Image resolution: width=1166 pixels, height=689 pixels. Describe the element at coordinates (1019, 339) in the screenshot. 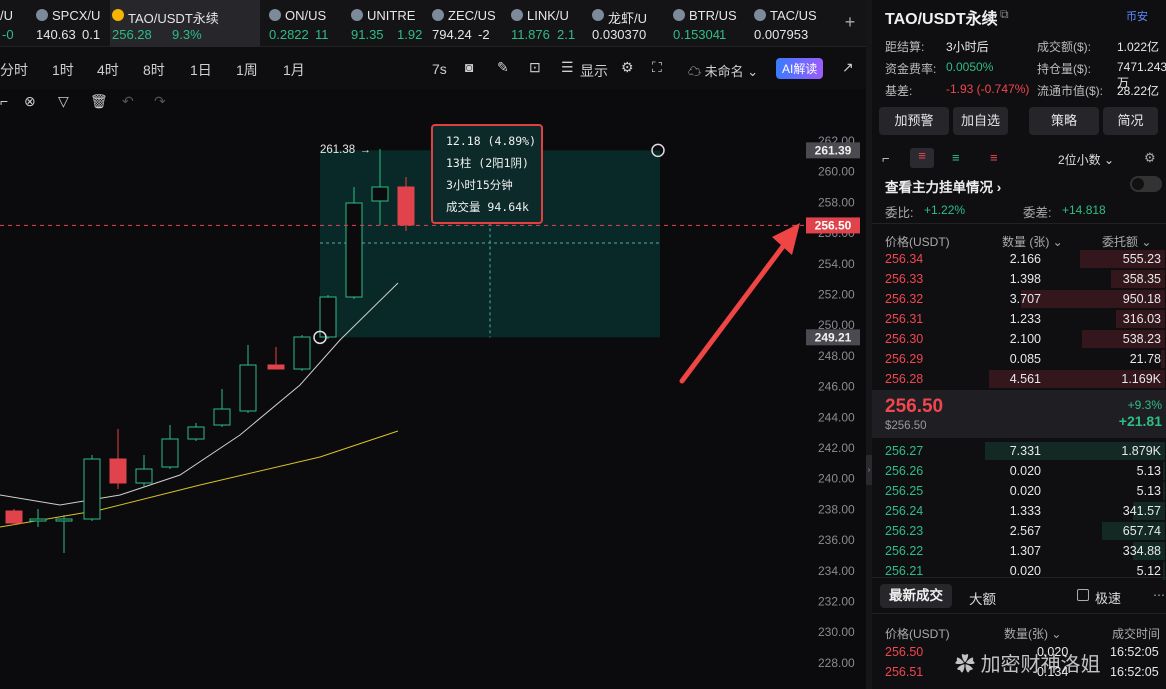

I see `orderbook-row: 256.30 2.100 538.23` at that location.